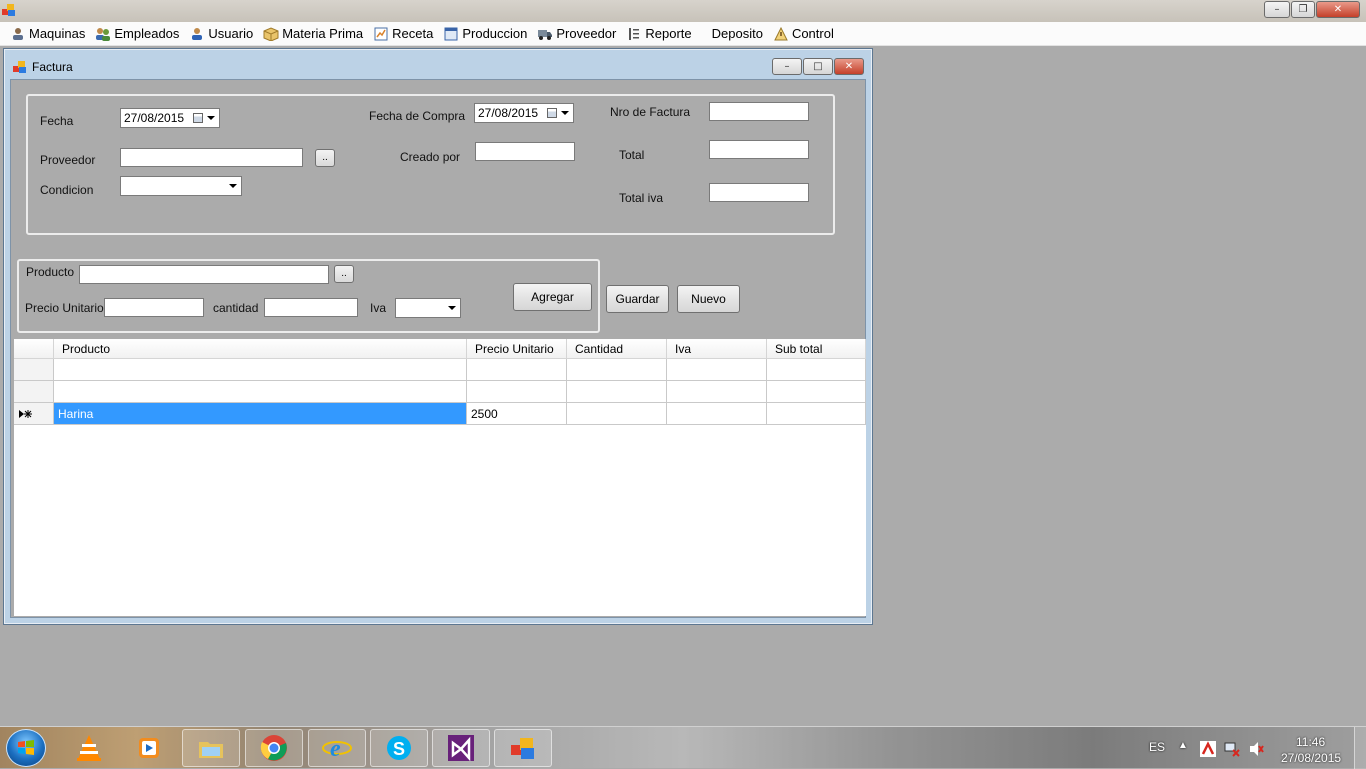  I want to click on guardar-button: Guardar, so click(637, 299).